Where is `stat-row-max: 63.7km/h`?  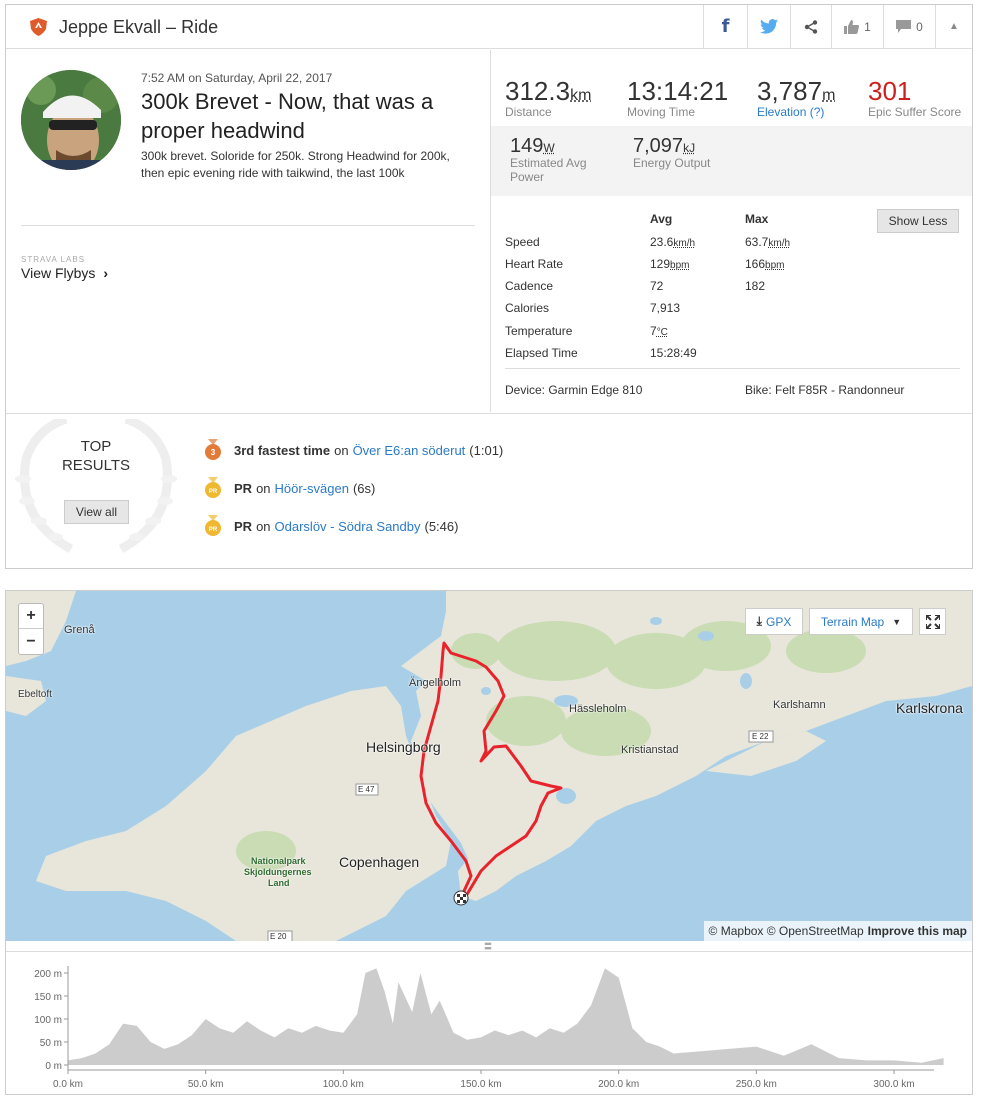
stat-row-max: 63.7km/h is located at coordinates (767, 242).